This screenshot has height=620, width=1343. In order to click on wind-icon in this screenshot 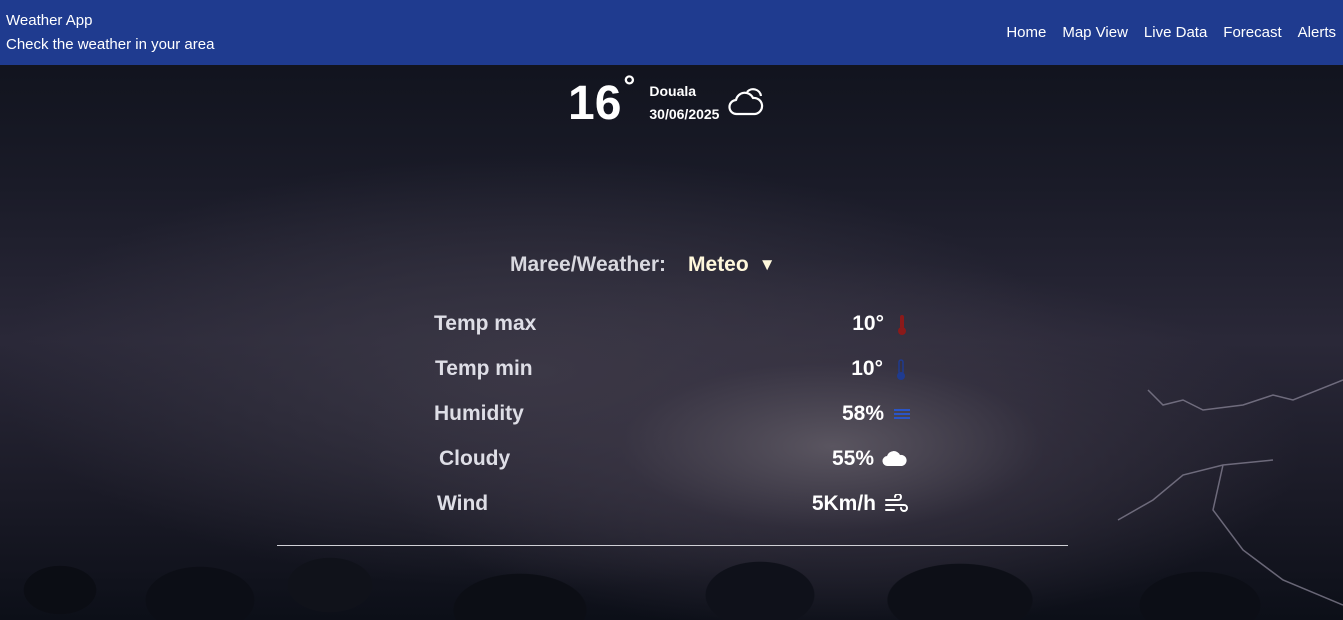, I will do `click(896, 503)`.